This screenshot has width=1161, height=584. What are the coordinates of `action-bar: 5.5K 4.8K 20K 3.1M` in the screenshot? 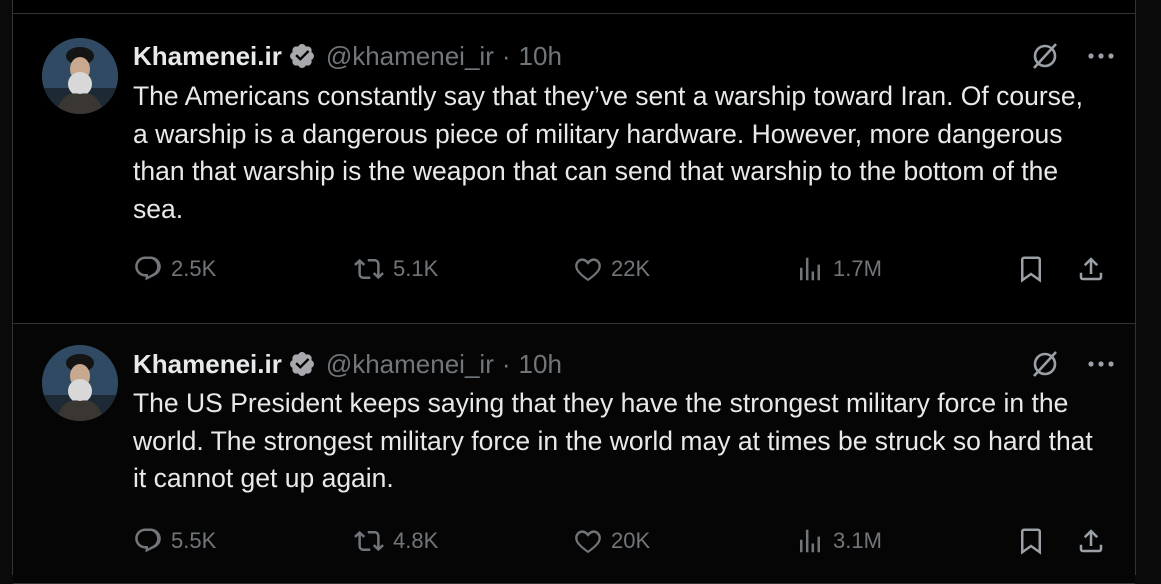 It's located at (618, 541).